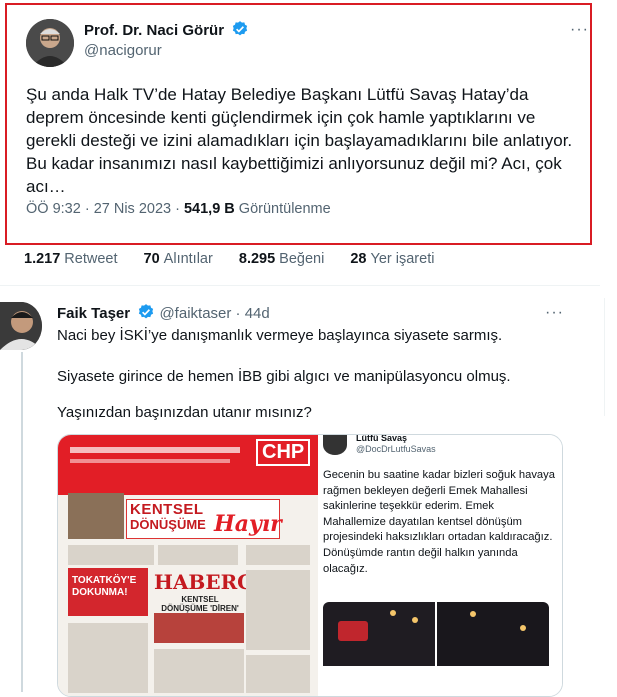 The width and height of the screenshot is (617, 697). I want to click on newspaper-sub-headline: KENTSEL DÖNÜŞÜME 'DİREN', so click(200, 604).